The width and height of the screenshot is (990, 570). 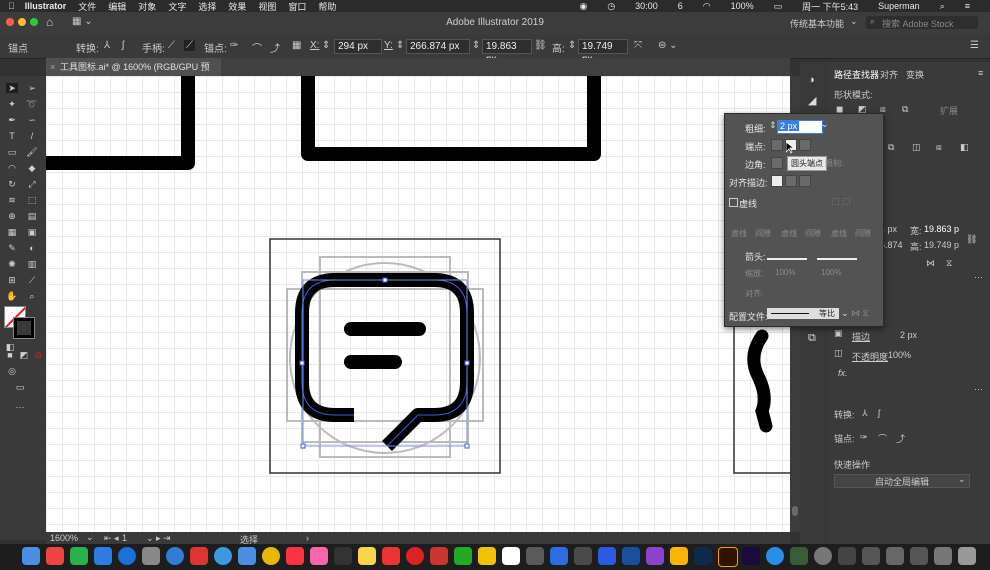 I want to click on dash-align-icon: ⬚ ⬚, so click(x=841, y=201).